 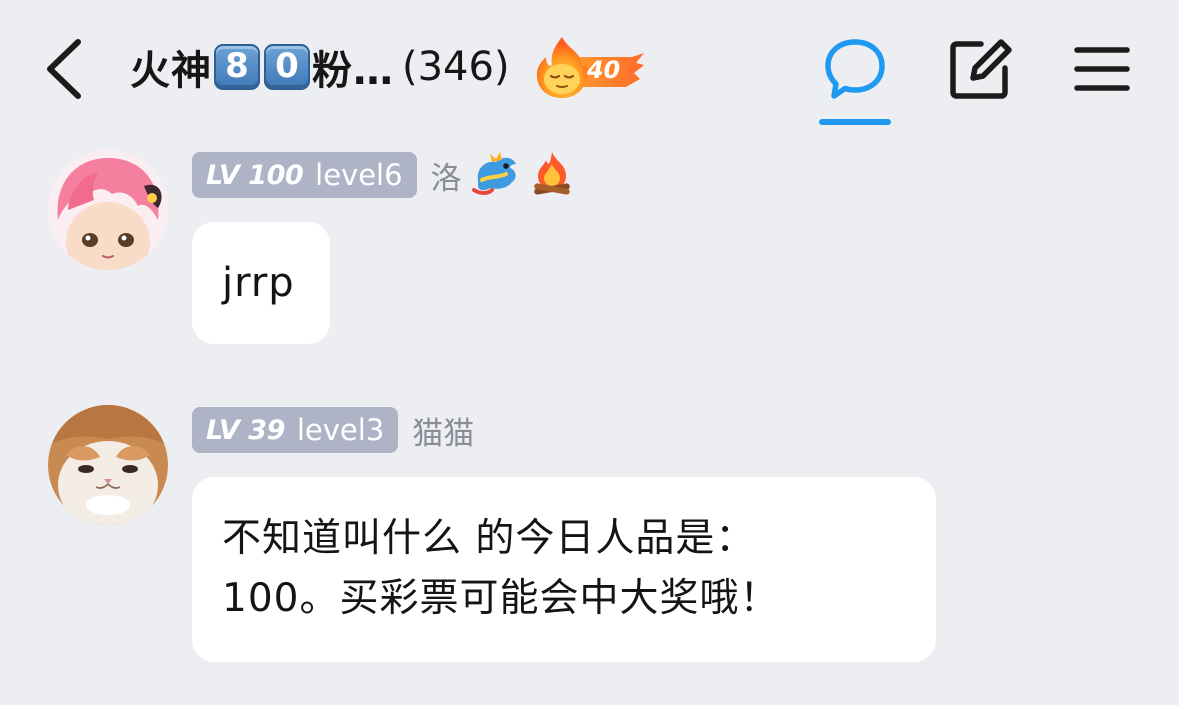 What do you see at coordinates (603, 70) in the screenshot?
I see `fire-level-number: 40` at bounding box center [603, 70].